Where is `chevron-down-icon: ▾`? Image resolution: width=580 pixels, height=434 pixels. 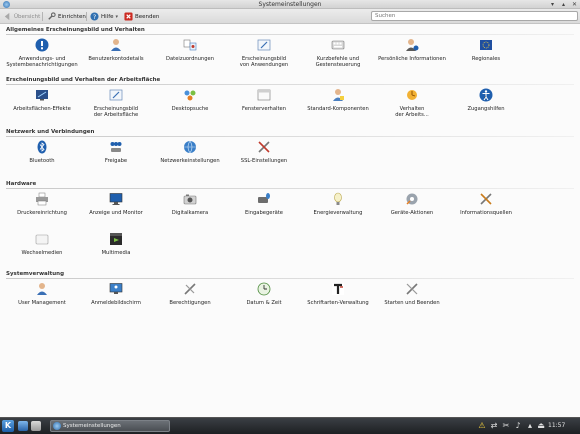 chevron-down-icon: ▾ is located at coordinates (117, 16).